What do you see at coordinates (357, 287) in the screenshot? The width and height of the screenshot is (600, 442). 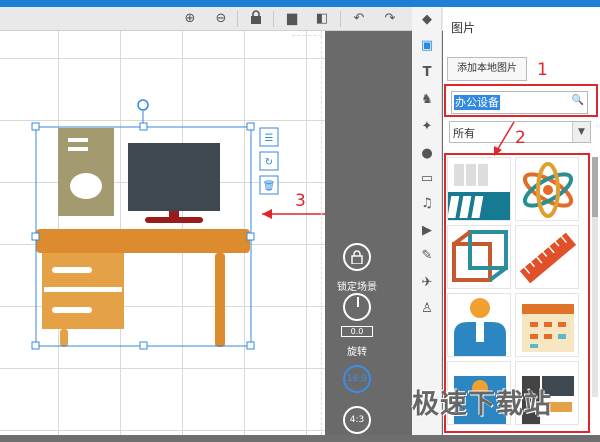 I see `lock-scene-label: 锁定场景` at bounding box center [357, 287].